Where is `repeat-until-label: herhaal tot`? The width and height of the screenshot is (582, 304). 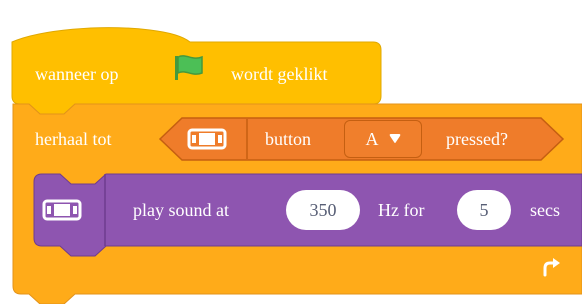 repeat-until-label: herhaal tot is located at coordinates (73, 139).